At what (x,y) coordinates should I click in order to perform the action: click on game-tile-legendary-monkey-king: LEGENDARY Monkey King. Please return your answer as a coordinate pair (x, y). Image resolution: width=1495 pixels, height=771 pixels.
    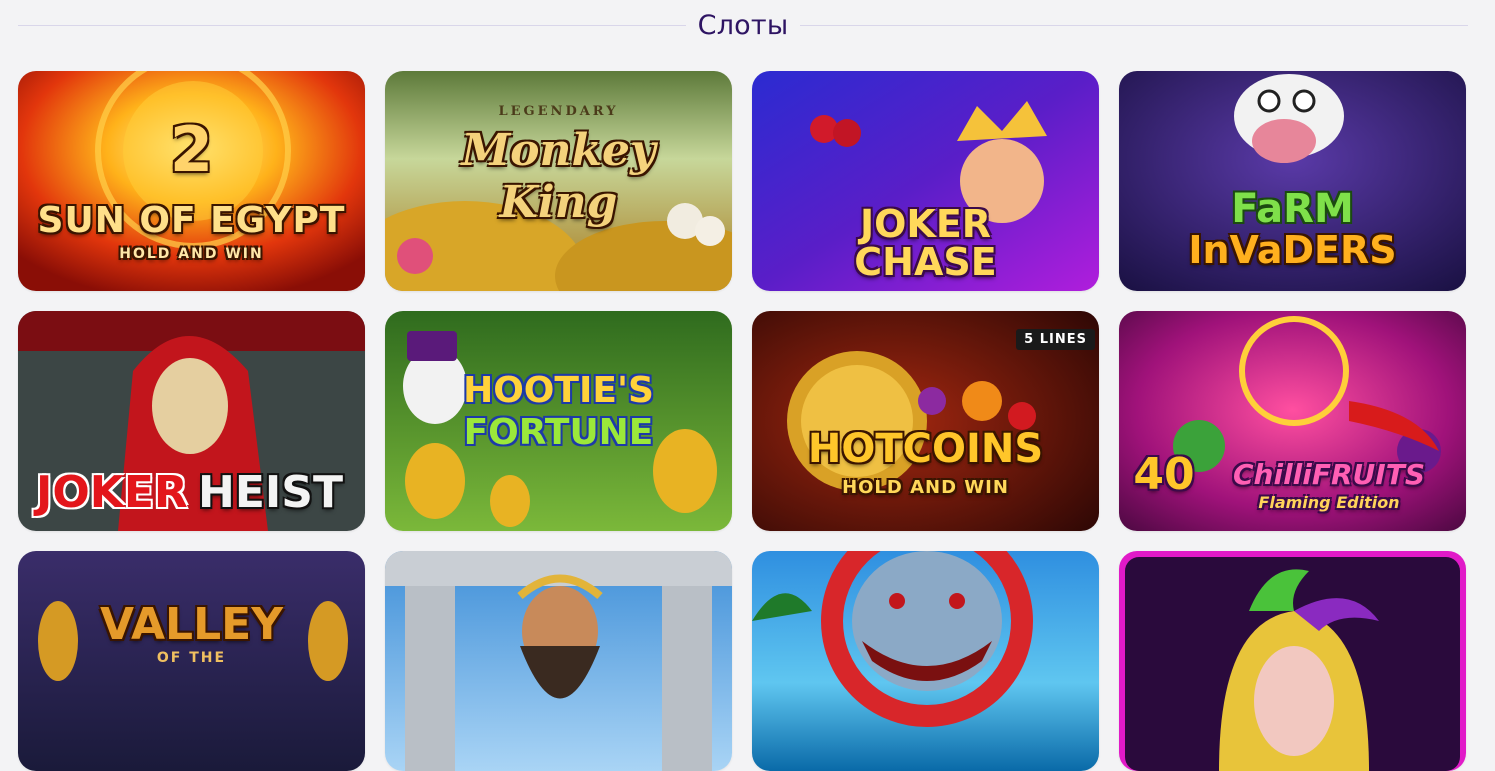
    Looking at the image, I should click on (558, 181).